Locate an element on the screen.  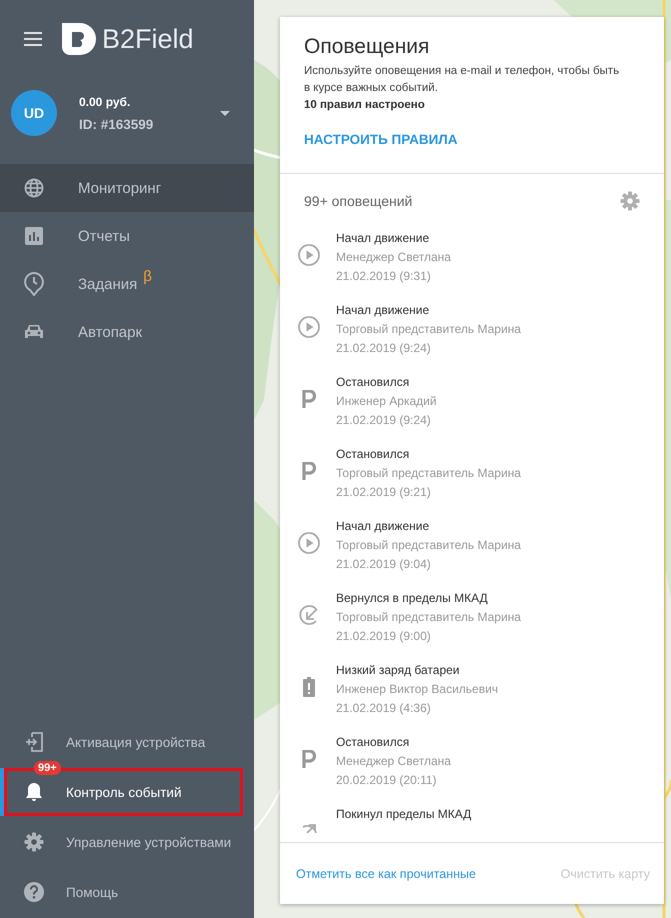
return-arrow-icon is located at coordinates (309, 615).